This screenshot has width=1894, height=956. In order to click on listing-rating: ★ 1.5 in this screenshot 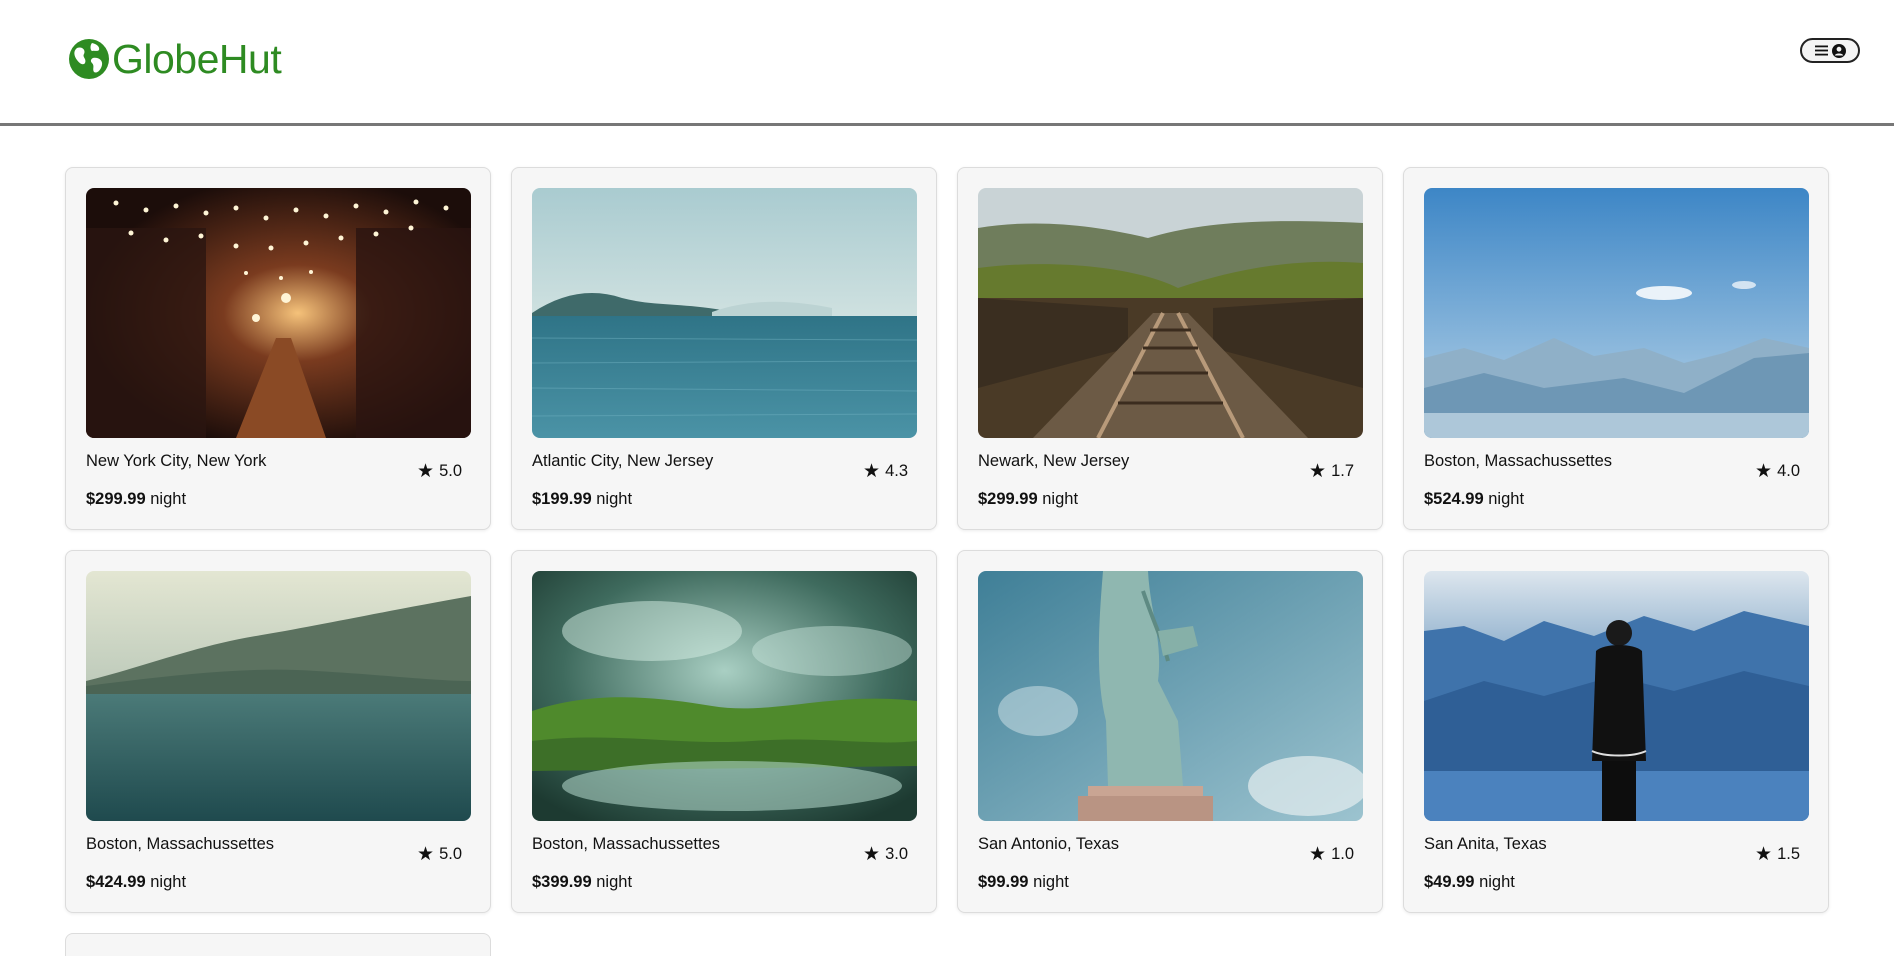, I will do `click(1777, 854)`.